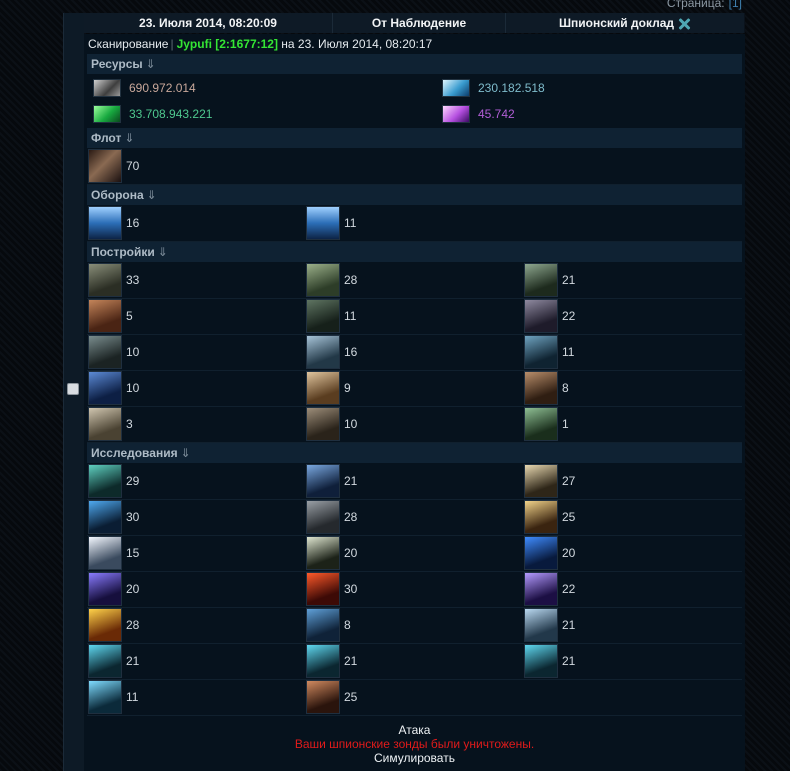 This screenshot has width=790, height=771. I want to click on research-item: 15, so click(113, 553).